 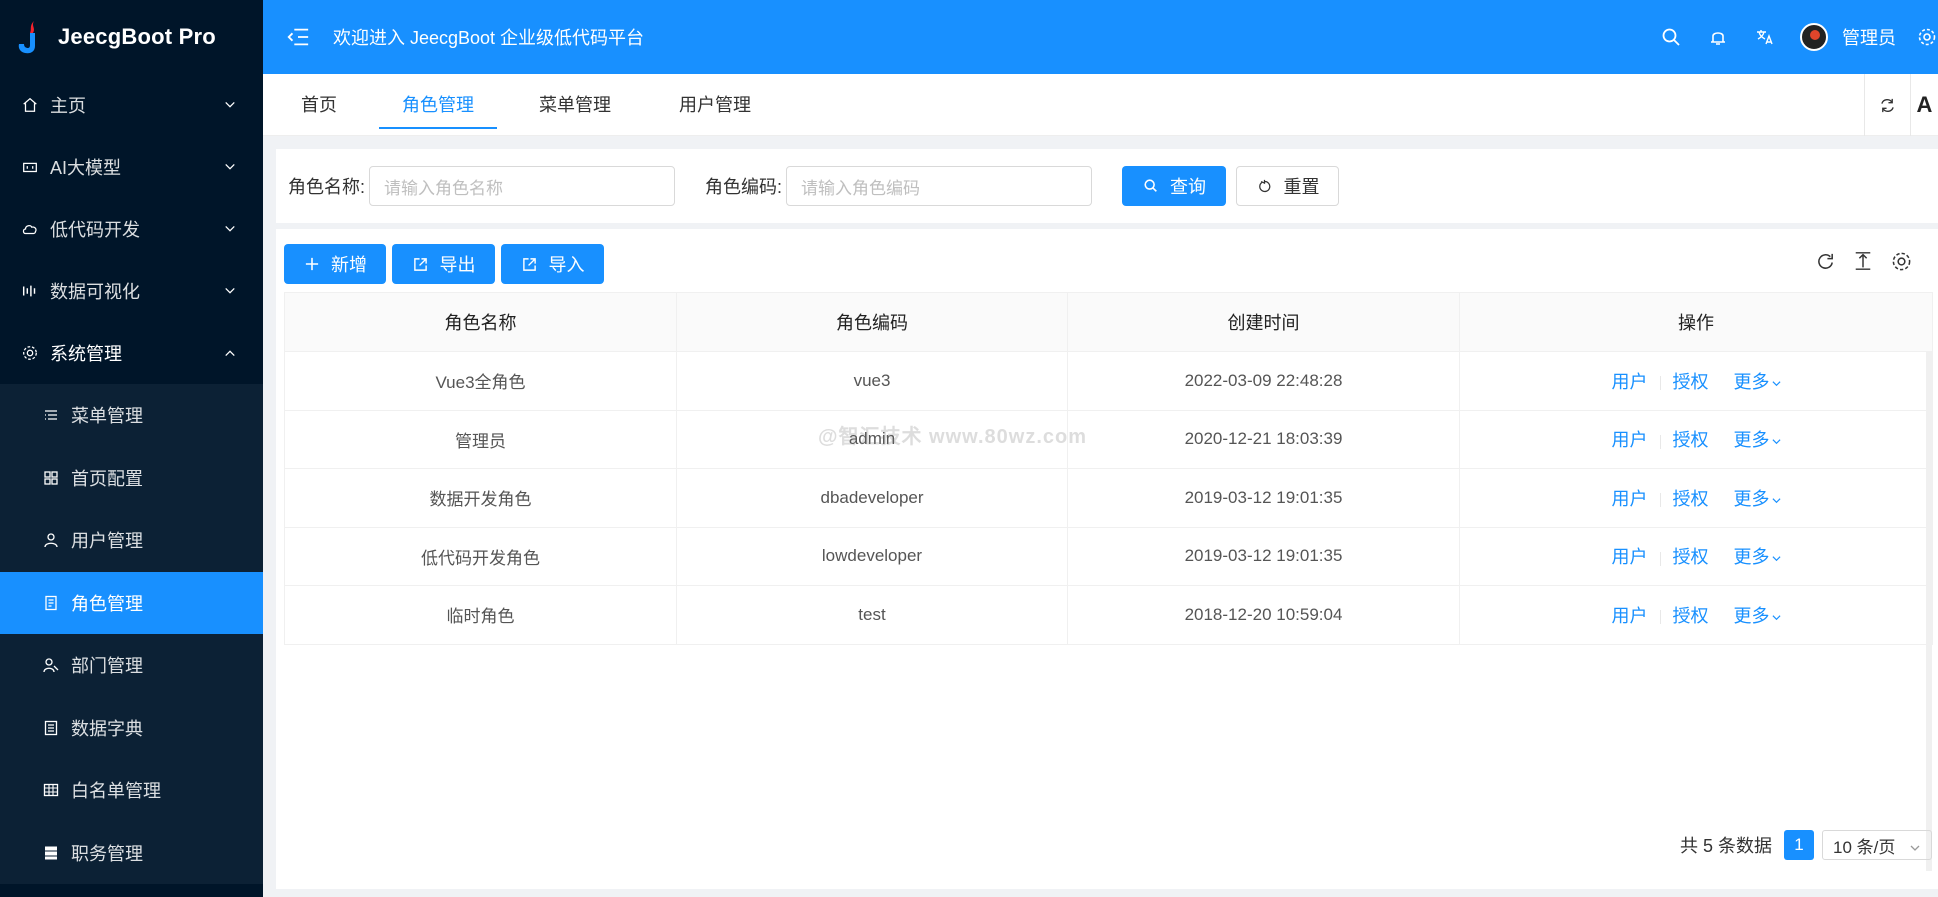 What do you see at coordinates (1799, 845) in the screenshot?
I see `page-1-button: 1` at bounding box center [1799, 845].